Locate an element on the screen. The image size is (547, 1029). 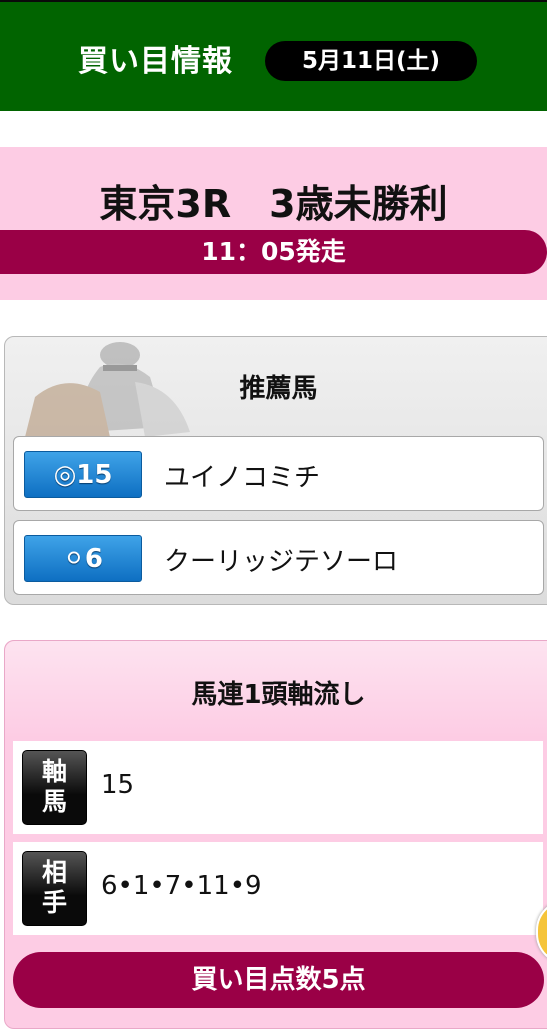
bet-points-button: 買い目点数5点 is located at coordinates (278, 980).